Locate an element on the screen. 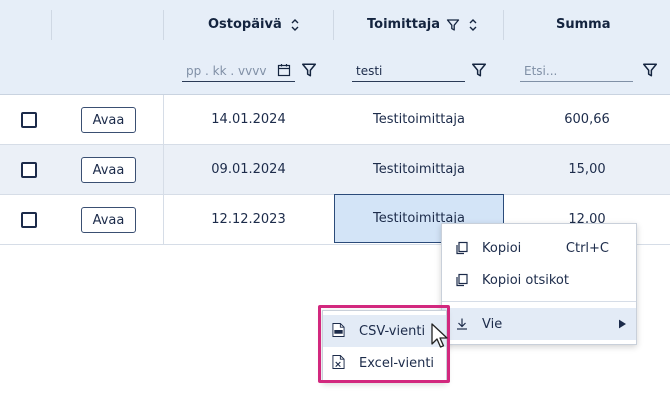 Image resolution: width=670 pixels, height=395 pixels. menu-item-export: Vie is located at coordinates (539, 324).